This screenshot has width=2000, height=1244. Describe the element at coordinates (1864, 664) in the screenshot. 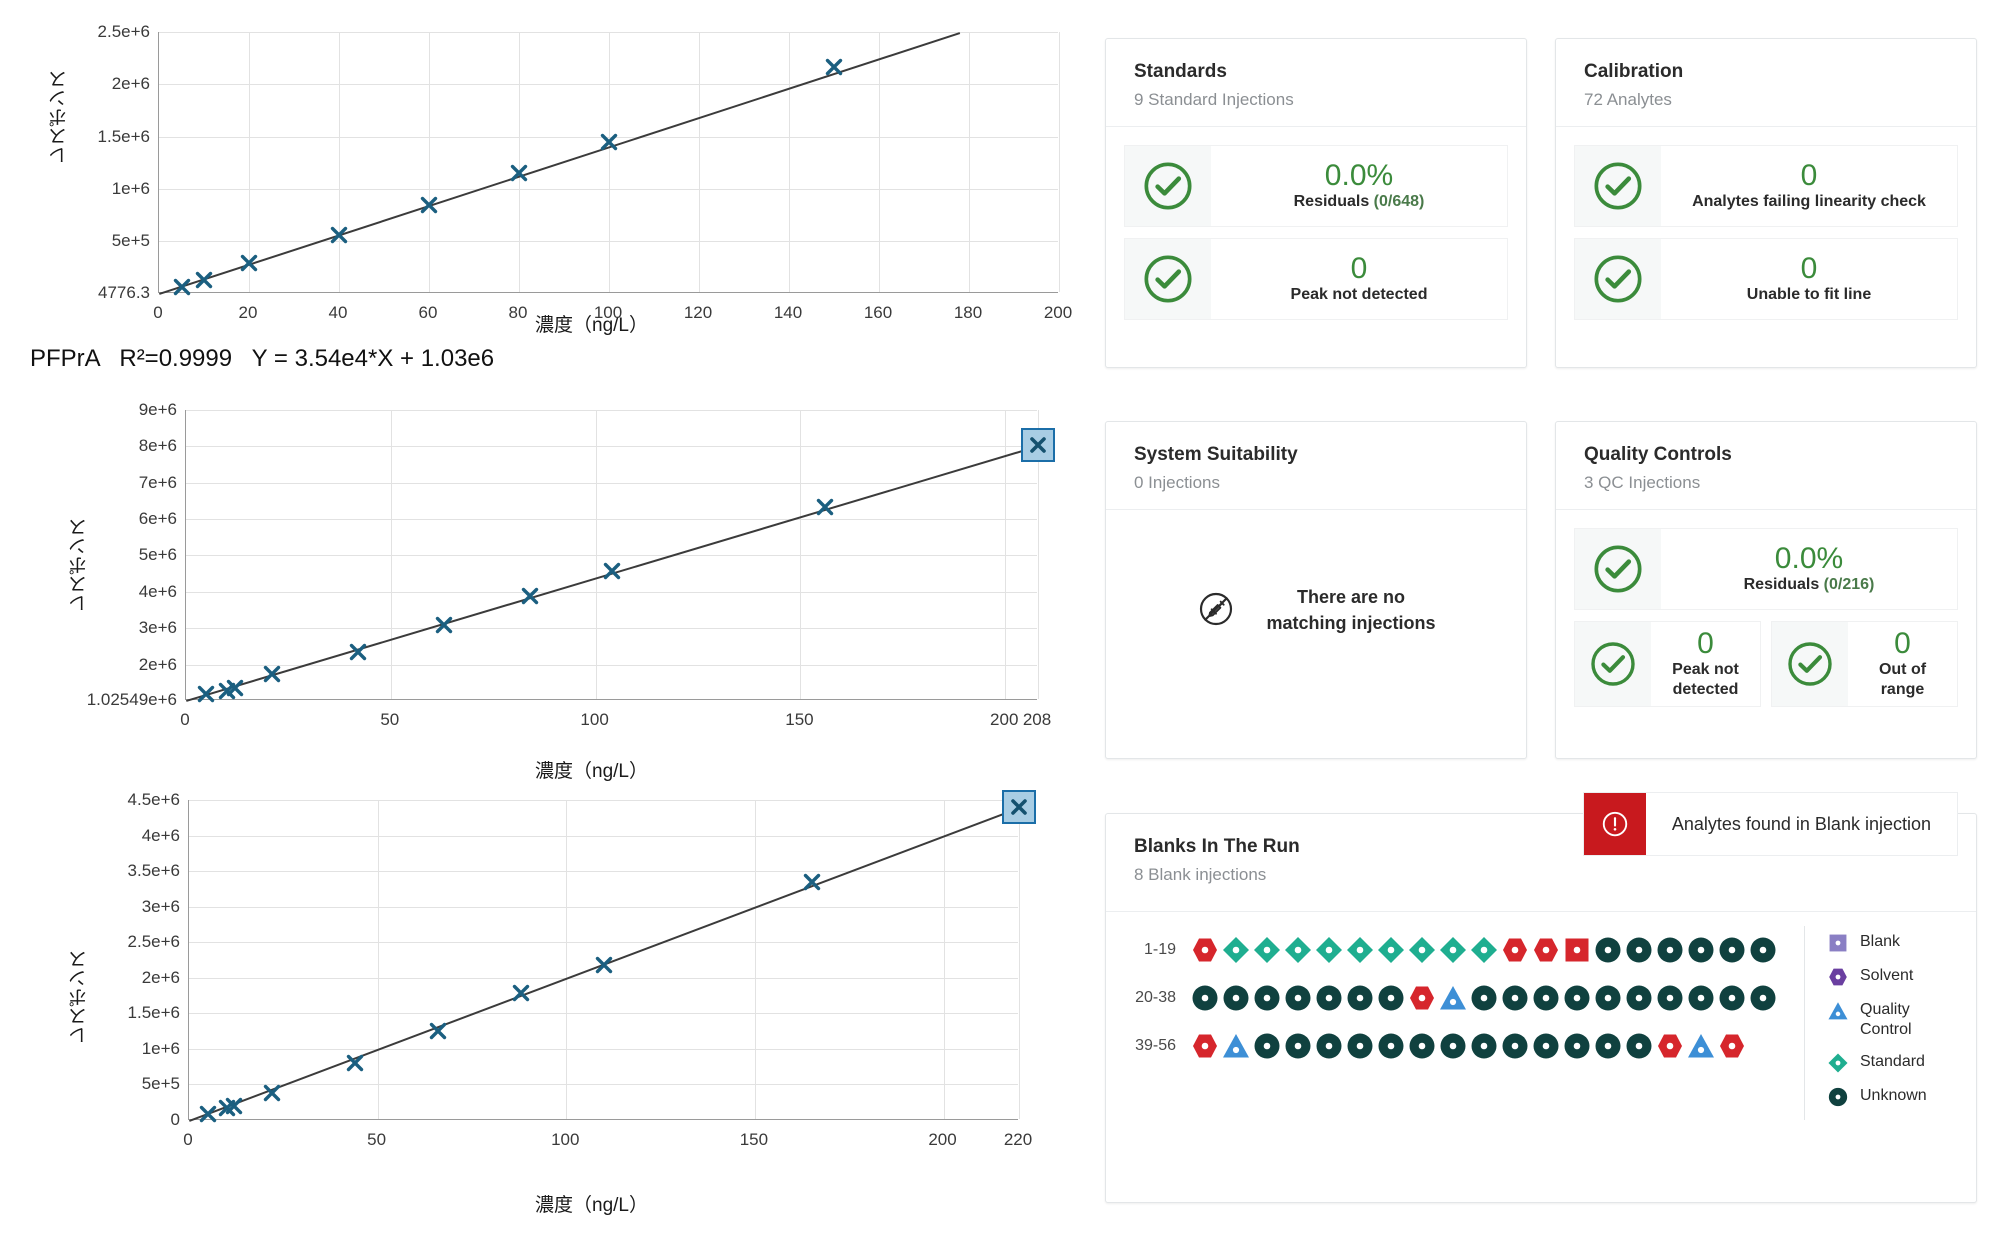

I see `qc-metric-out-of-range: 0 Out of range` at that location.